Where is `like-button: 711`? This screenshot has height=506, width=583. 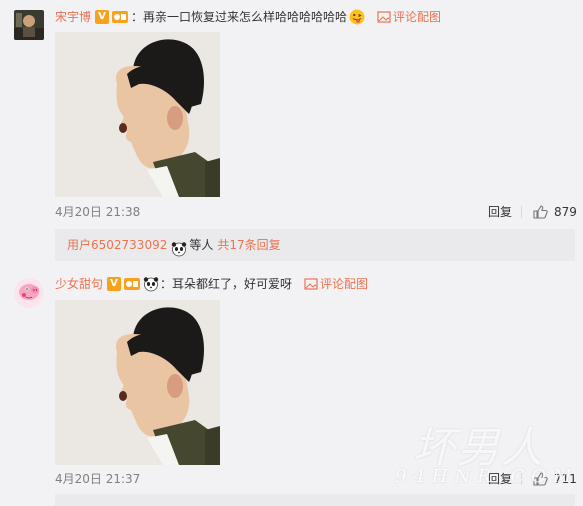
like-button: 711 is located at coordinates (555, 479).